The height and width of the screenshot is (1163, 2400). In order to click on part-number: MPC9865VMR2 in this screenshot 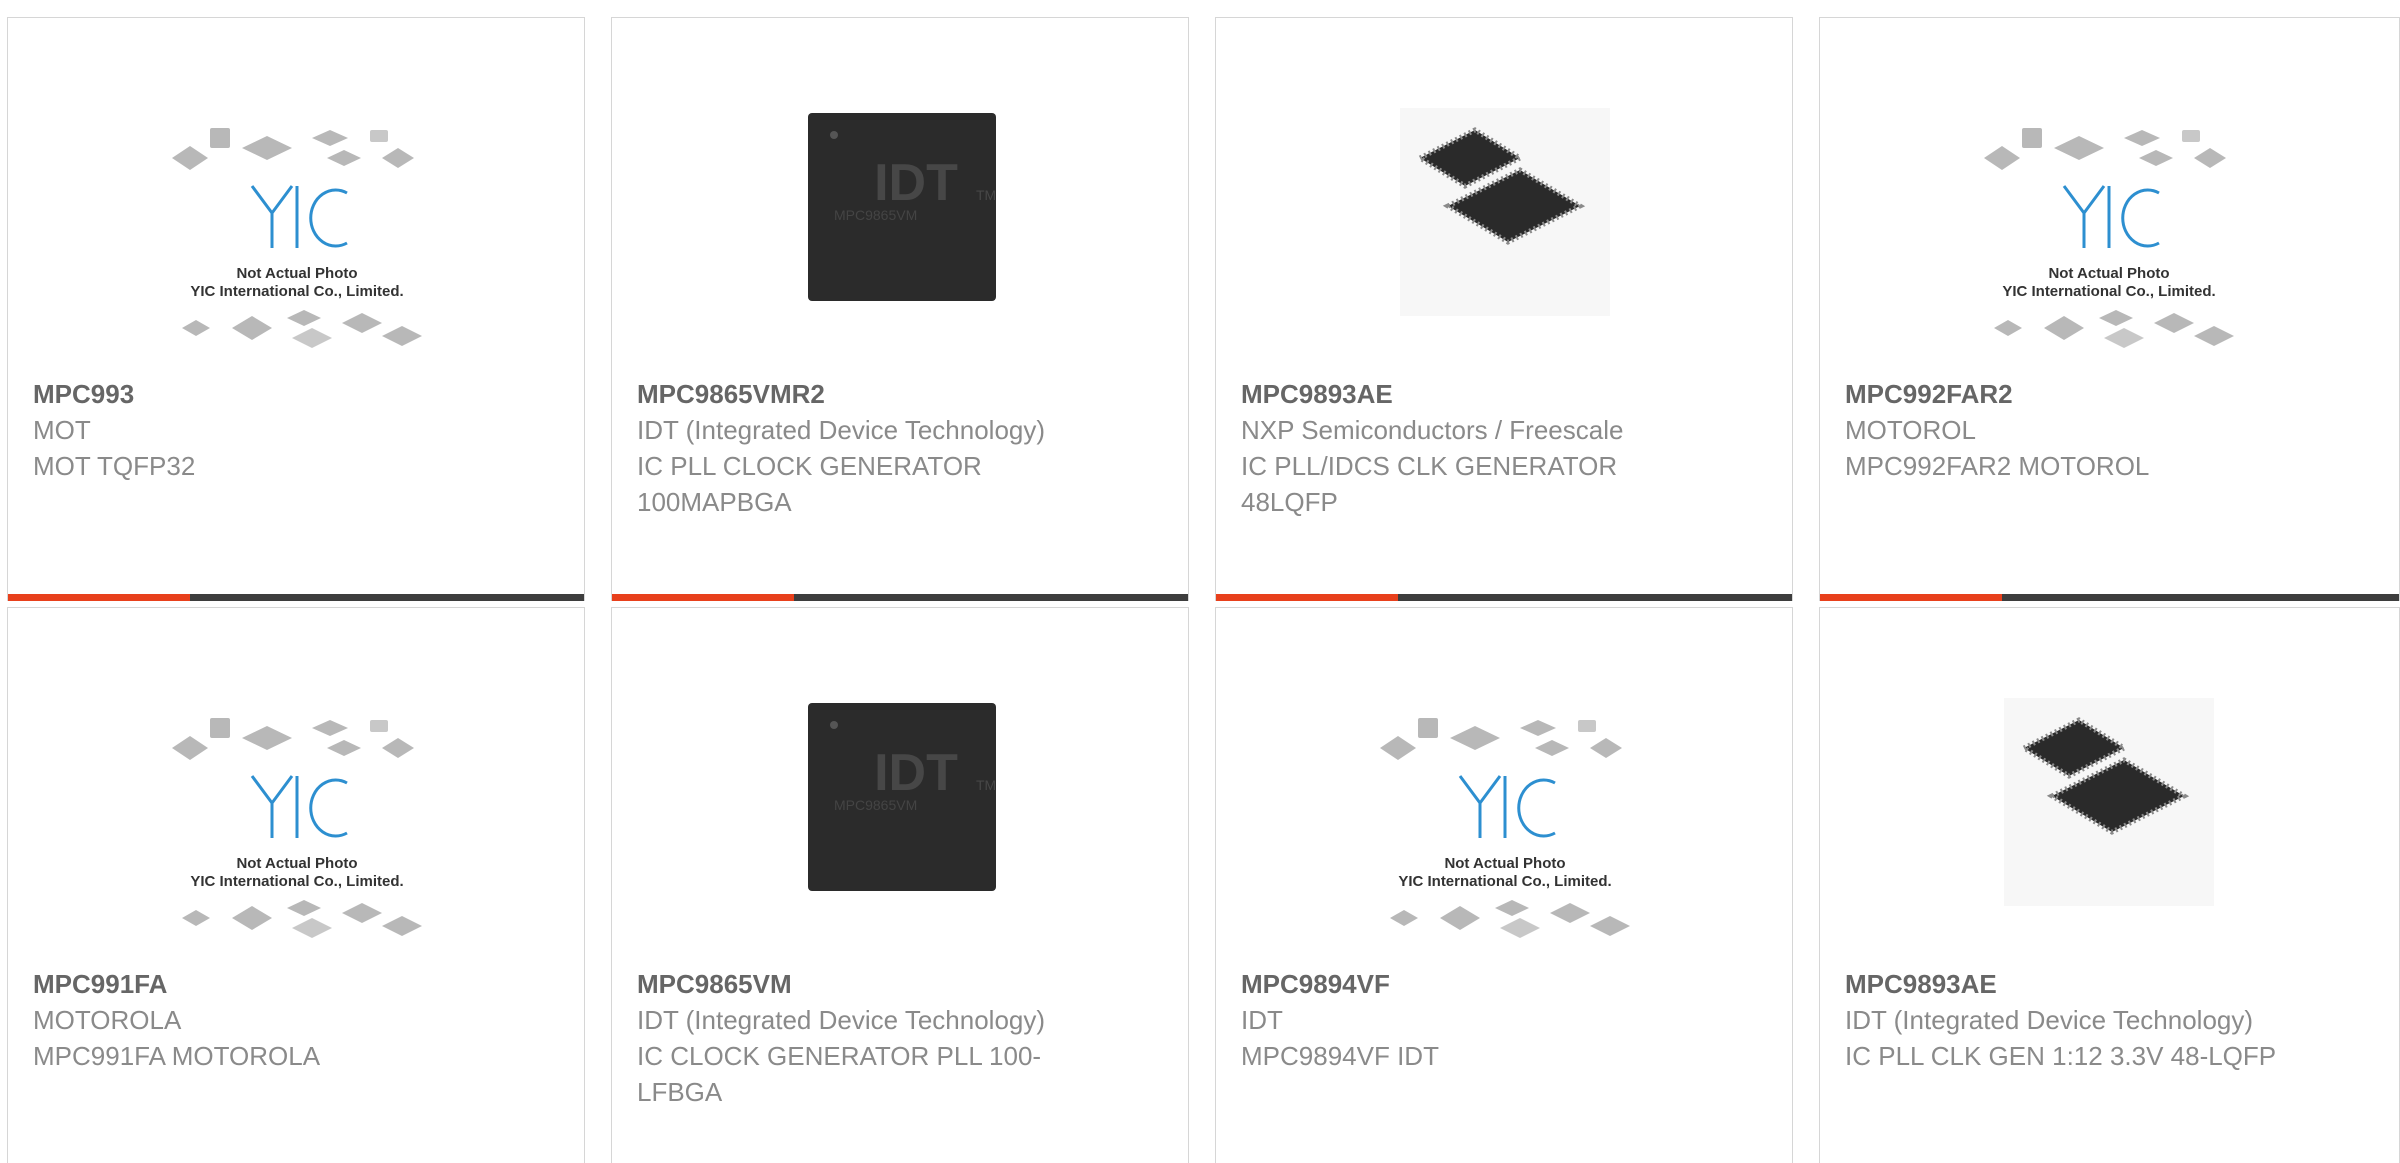, I will do `click(857, 394)`.